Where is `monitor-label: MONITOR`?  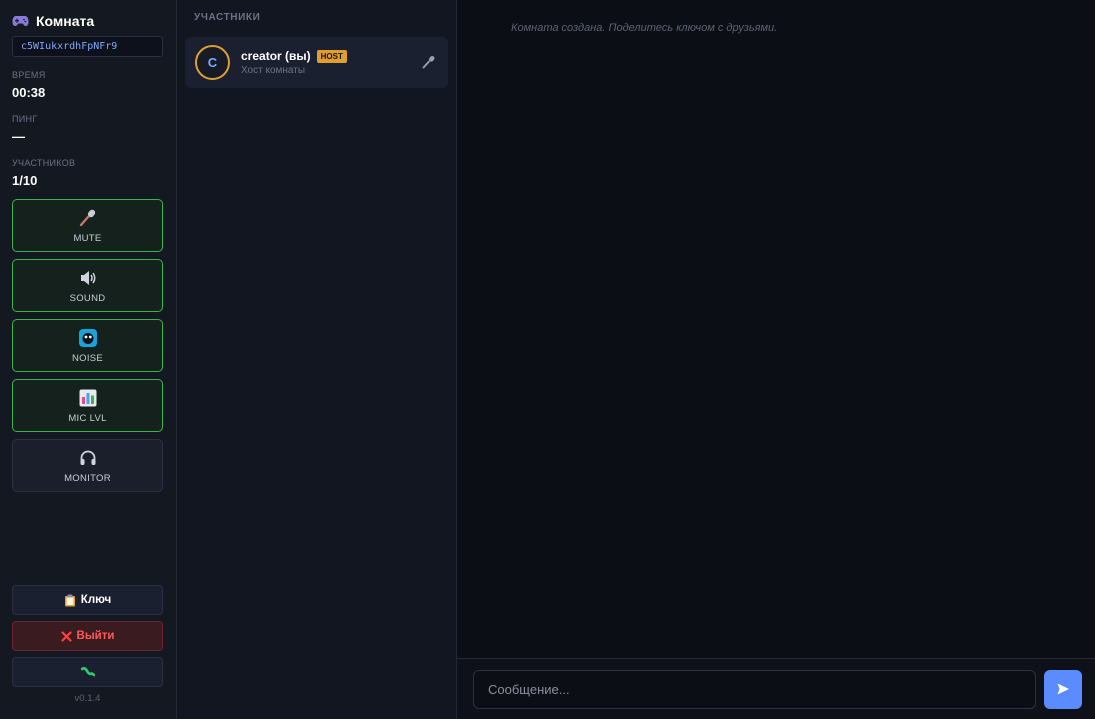
monitor-label: MONITOR is located at coordinates (87, 478).